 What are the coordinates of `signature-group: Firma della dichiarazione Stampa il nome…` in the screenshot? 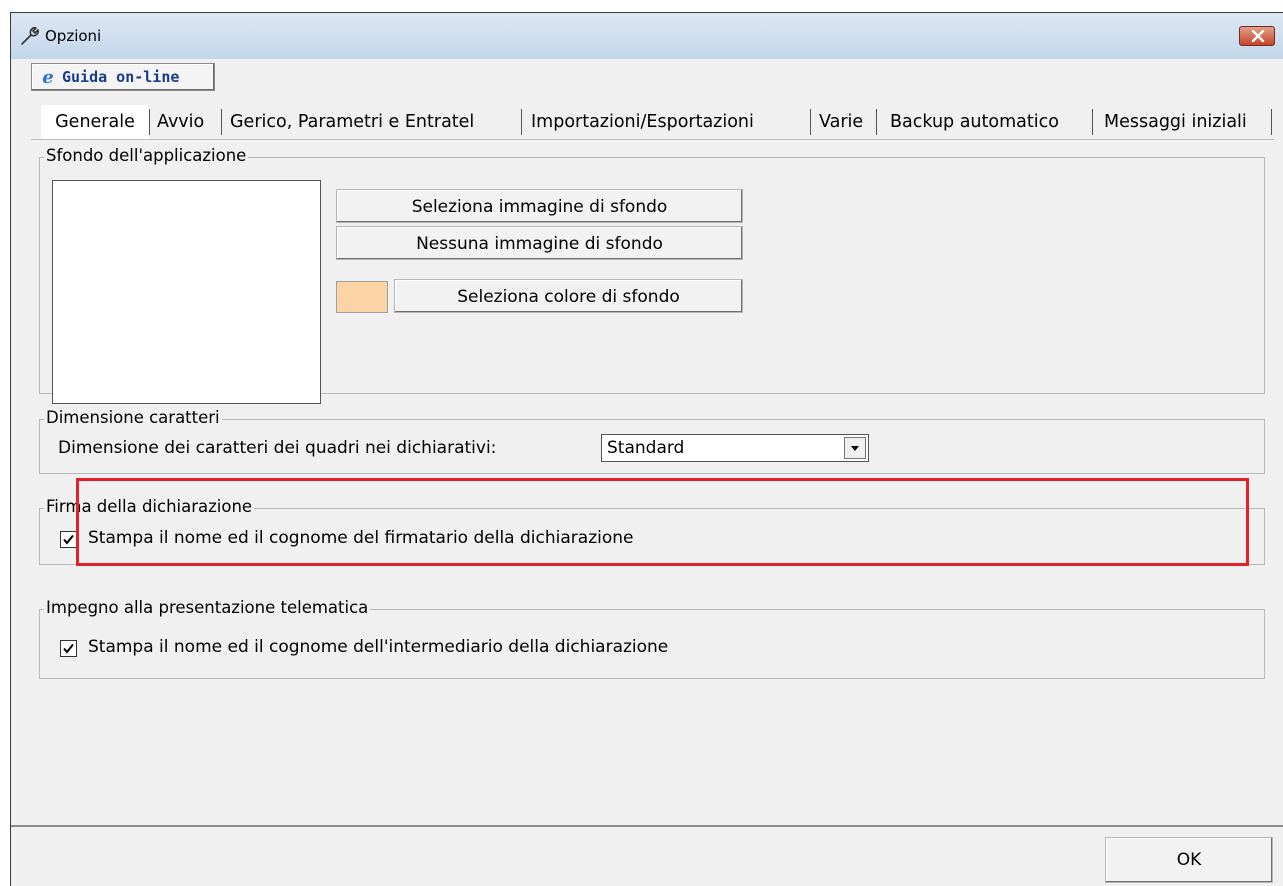 It's located at (652, 531).